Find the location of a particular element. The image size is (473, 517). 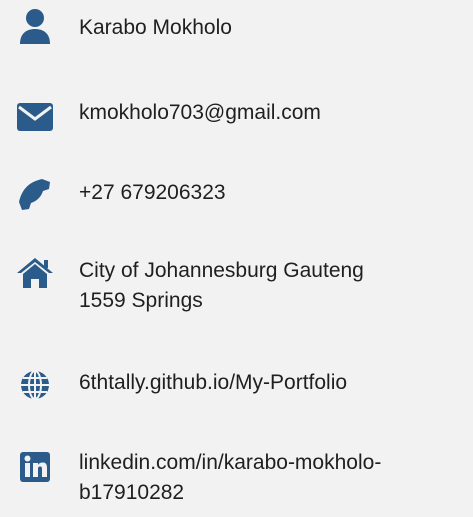

contact-email-link: kmokholo703@gmail.com is located at coordinates (273, 113).